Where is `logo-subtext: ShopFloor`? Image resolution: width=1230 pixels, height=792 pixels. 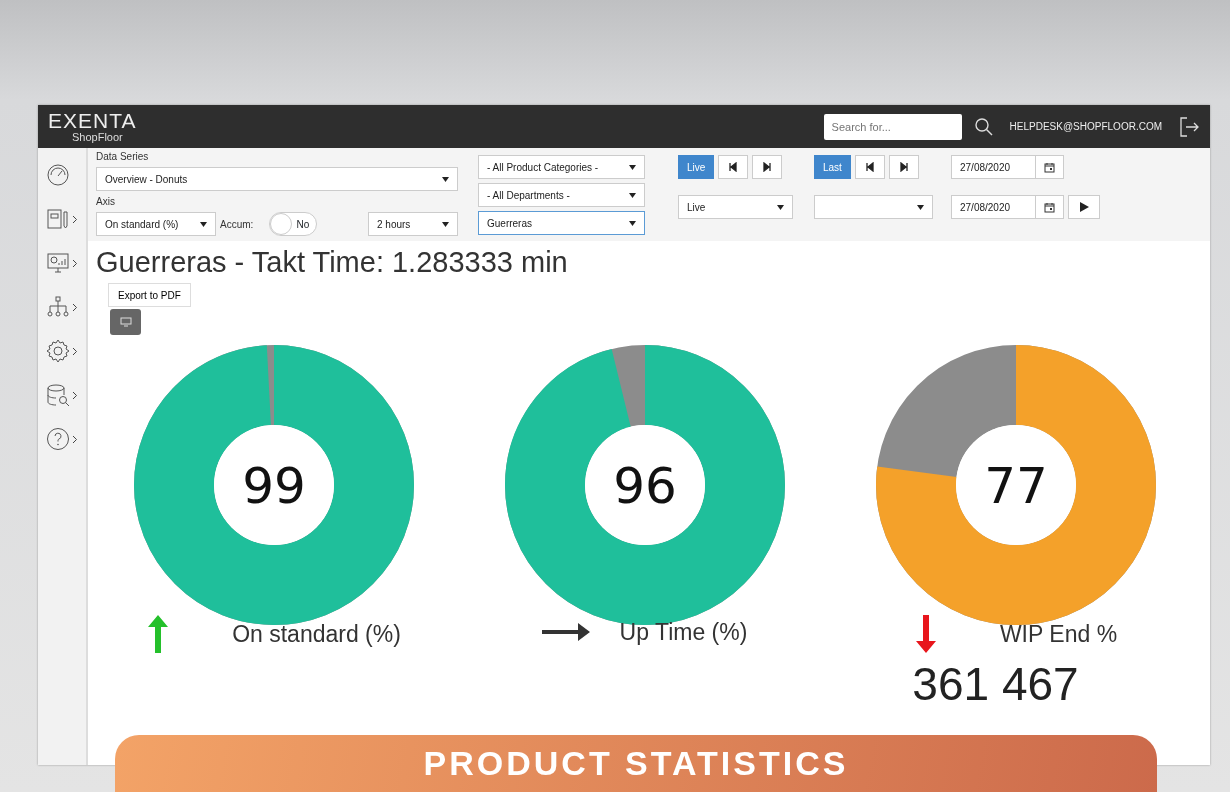
logo-subtext: ShopFloor is located at coordinates (98, 137).